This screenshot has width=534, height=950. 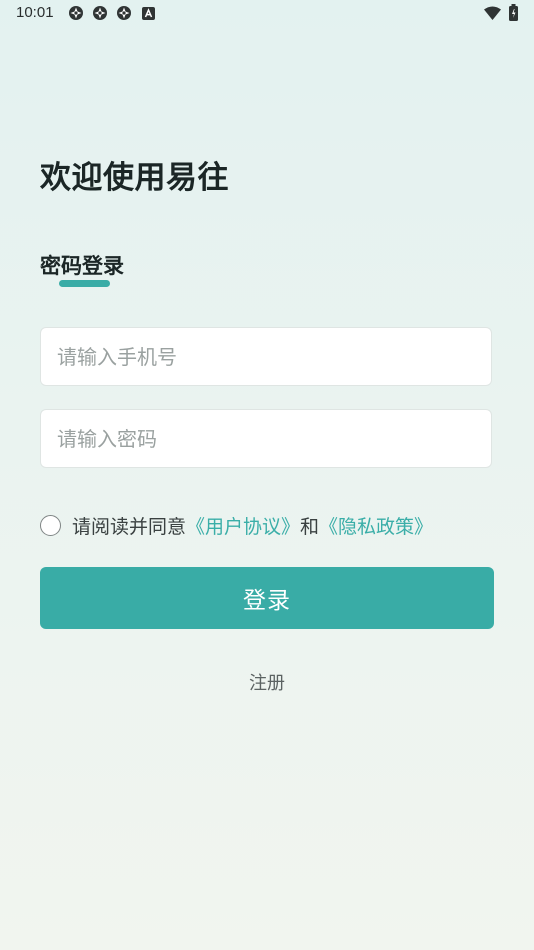 What do you see at coordinates (129, 526) in the screenshot?
I see `agreement-prefix: 请阅读并同意` at bounding box center [129, 526].